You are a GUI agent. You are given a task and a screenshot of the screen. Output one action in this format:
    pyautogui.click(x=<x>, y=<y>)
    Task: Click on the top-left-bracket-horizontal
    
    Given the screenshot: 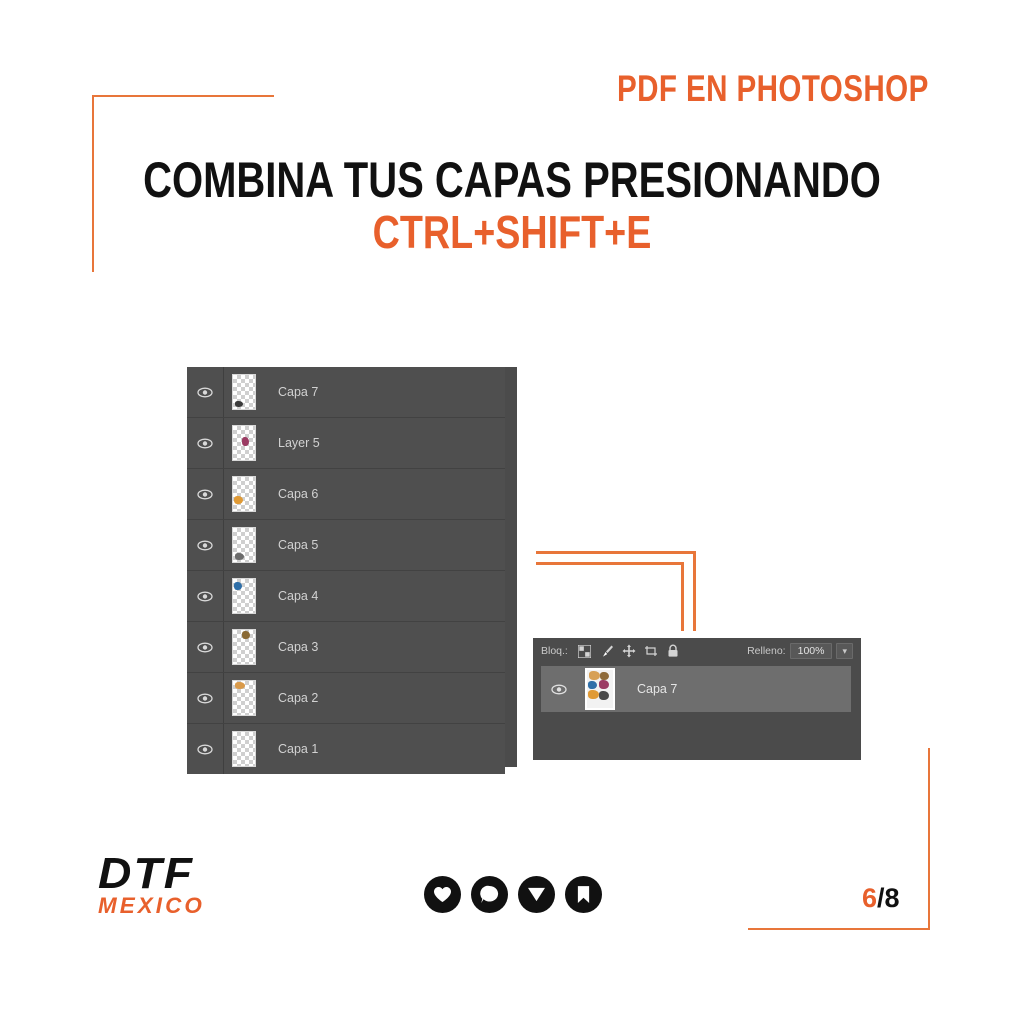 What is the action you would take?
    pyautogui.click(x=183, y=96)
    